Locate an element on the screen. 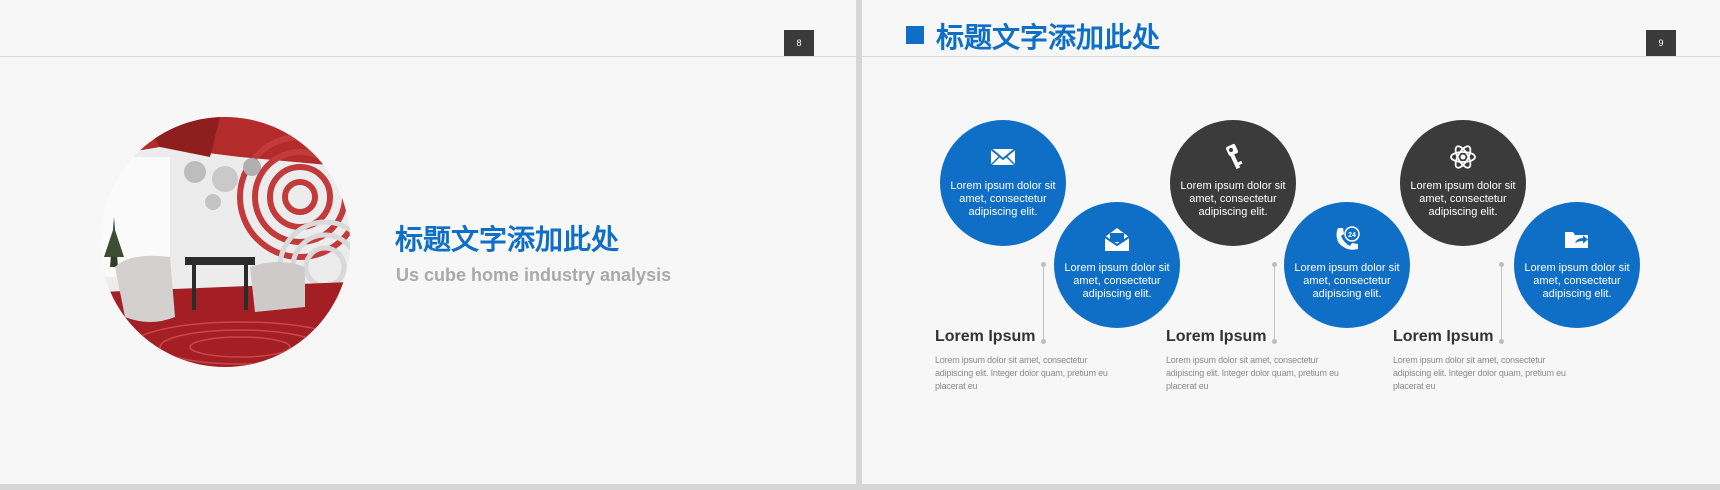 The width and height of the screenshot is (1720, 490). envelope-icon is located at coordinates (1003, 157).